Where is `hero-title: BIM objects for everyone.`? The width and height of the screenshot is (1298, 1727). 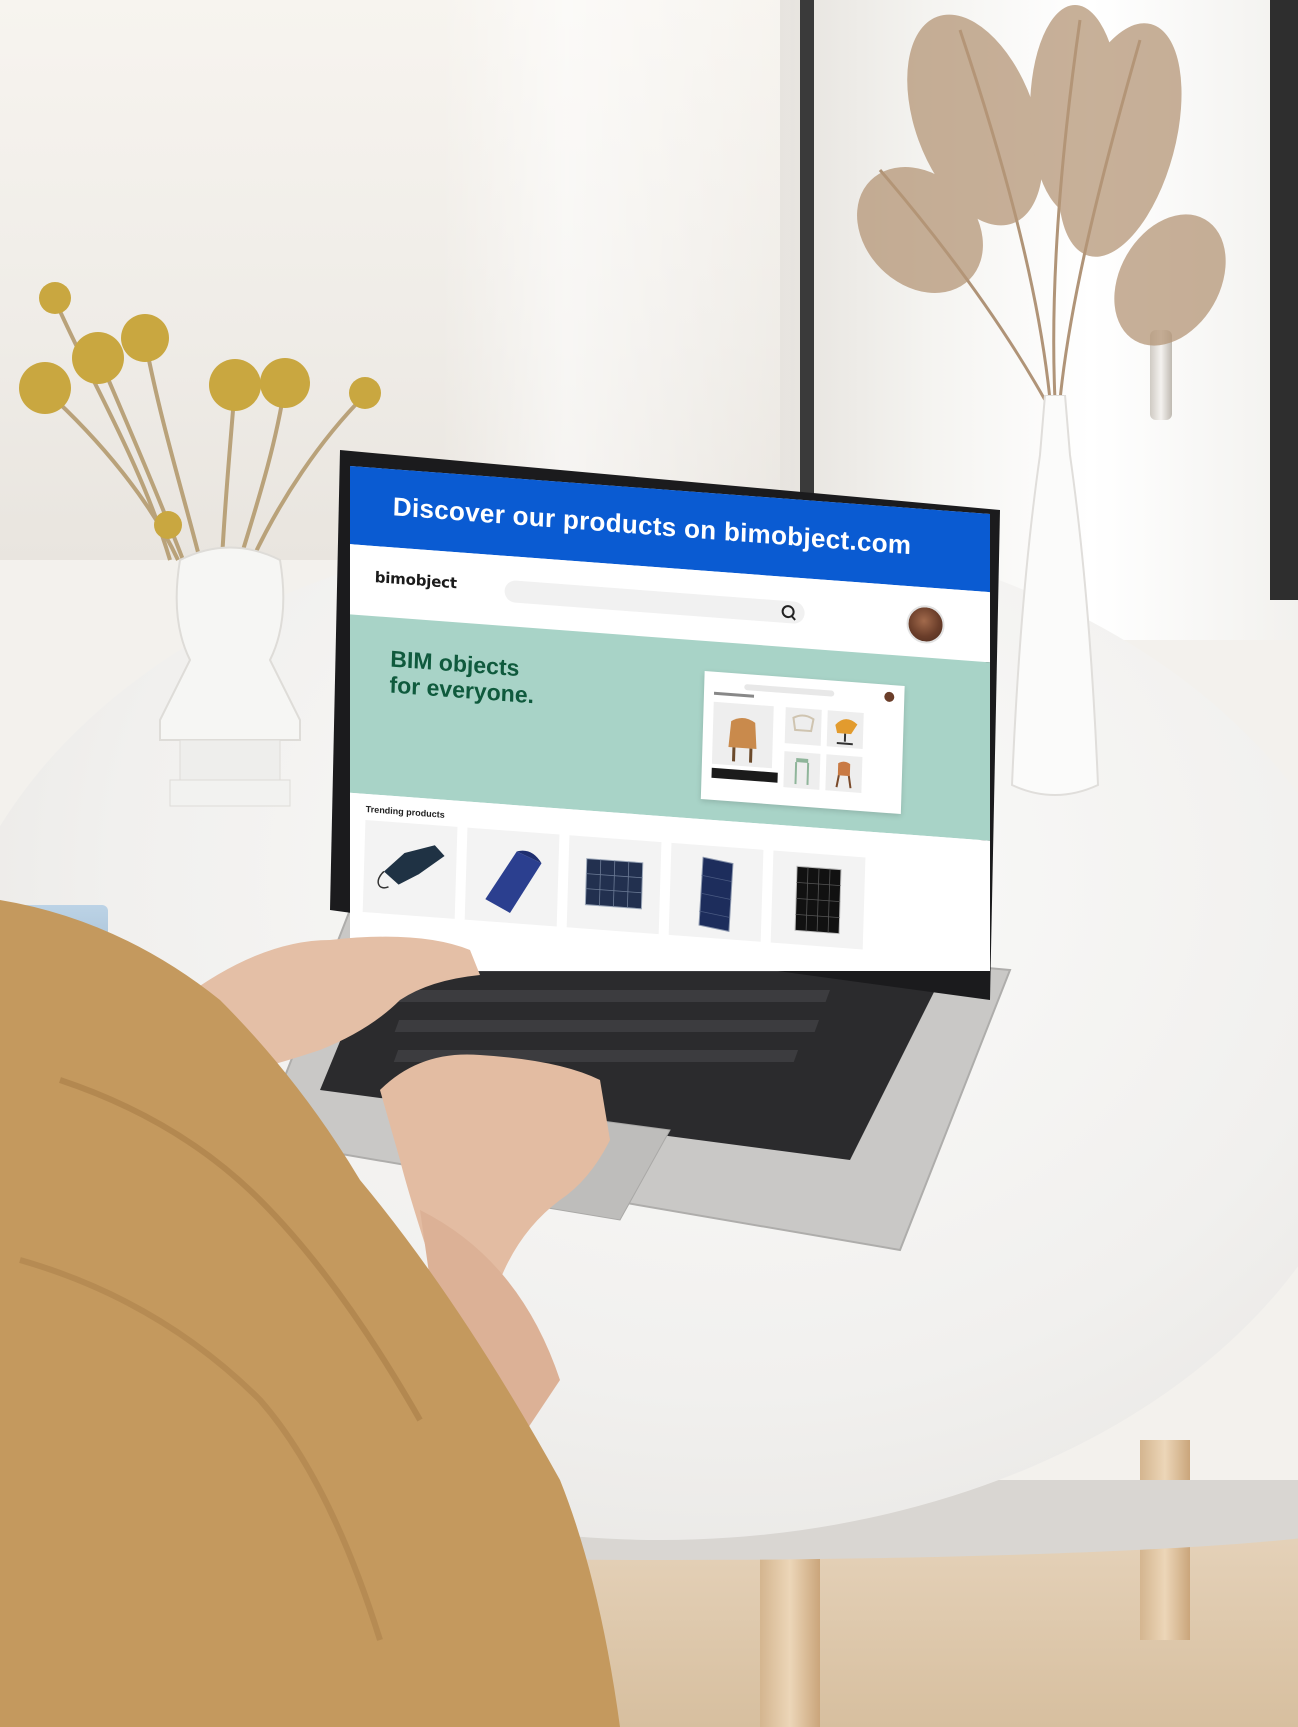 hero-title: BIM objects for everyone. is located at coordinates (462, 676).